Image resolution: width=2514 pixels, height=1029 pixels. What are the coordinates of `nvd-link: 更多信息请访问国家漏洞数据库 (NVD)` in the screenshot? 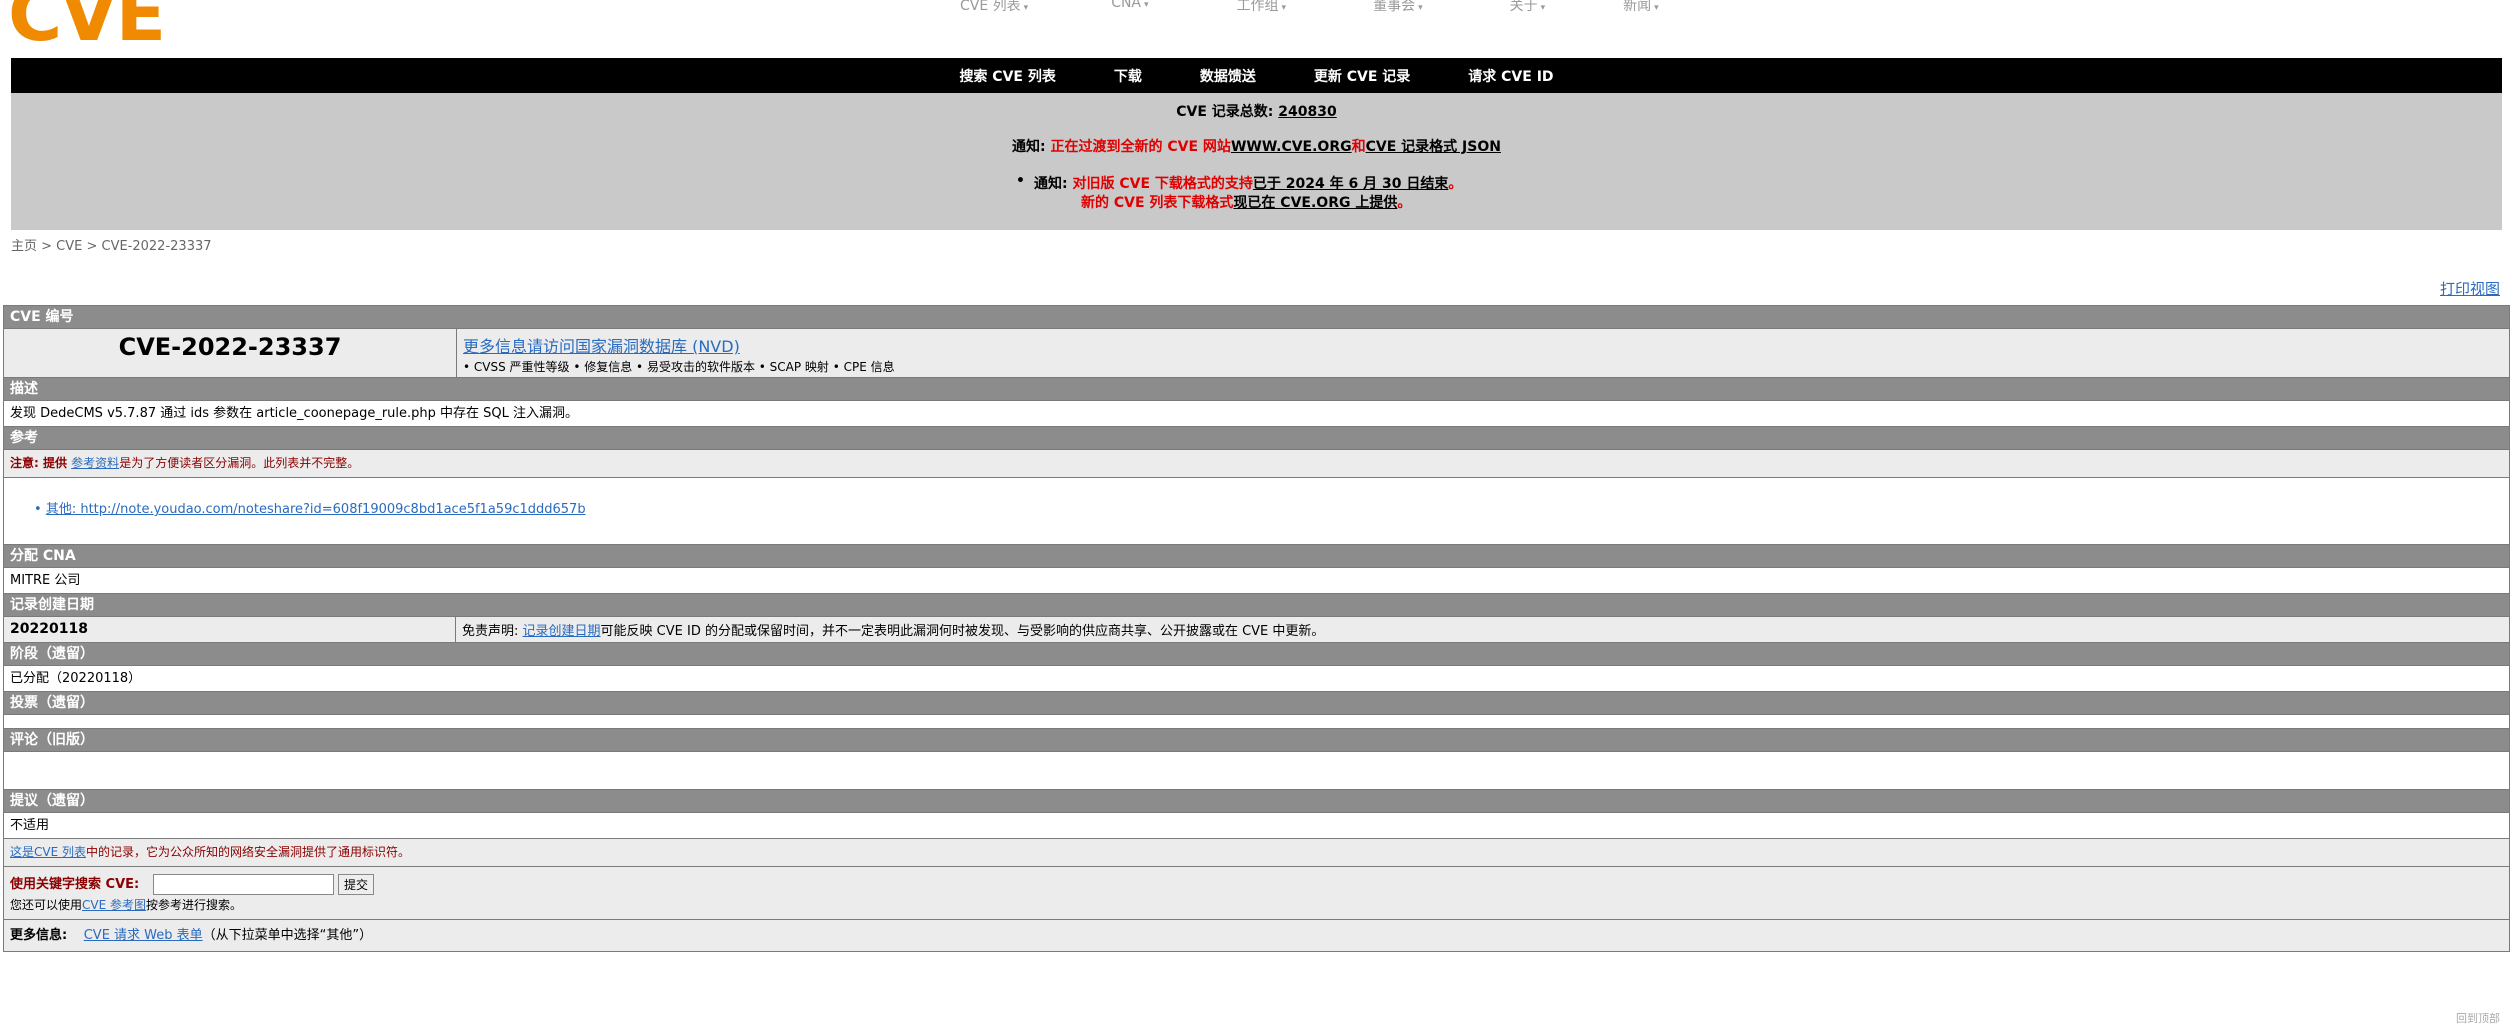 It's located at (679, 345).